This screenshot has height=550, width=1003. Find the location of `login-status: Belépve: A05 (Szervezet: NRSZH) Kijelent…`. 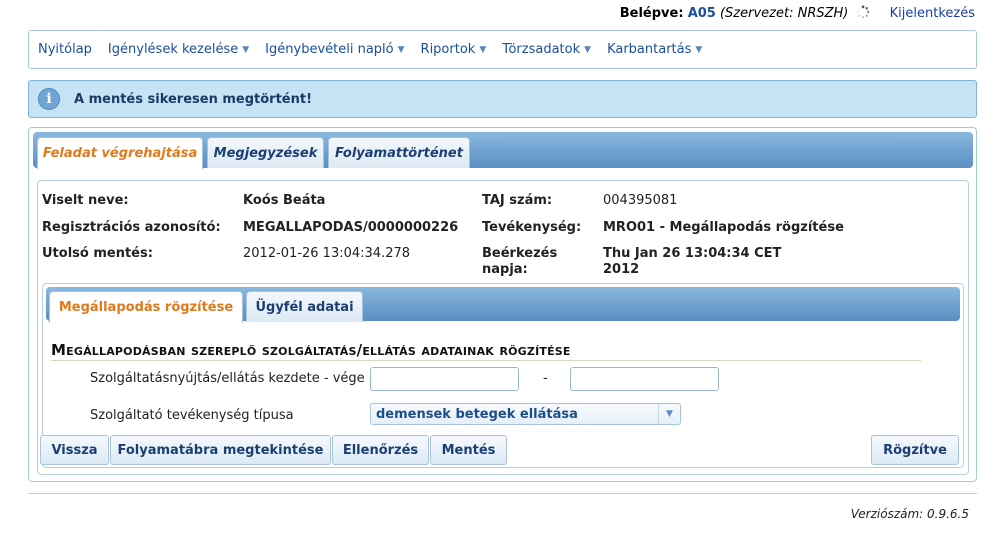

login-status: Belépve: A05 (Szervezet: NRSZH) Kijelent… is located at coordinates (797, 13).